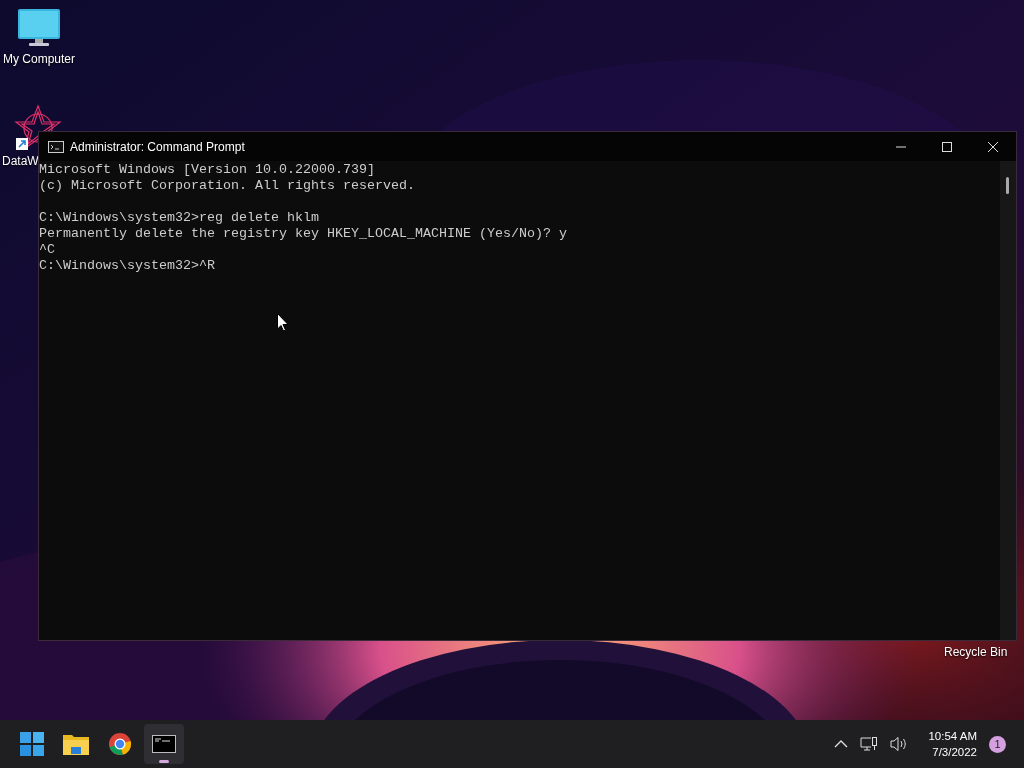 This screenshot has width=1024, height=768. Describe the element at coordinates (76, 744) in the screenshot. I see `folder-icon` at that location.